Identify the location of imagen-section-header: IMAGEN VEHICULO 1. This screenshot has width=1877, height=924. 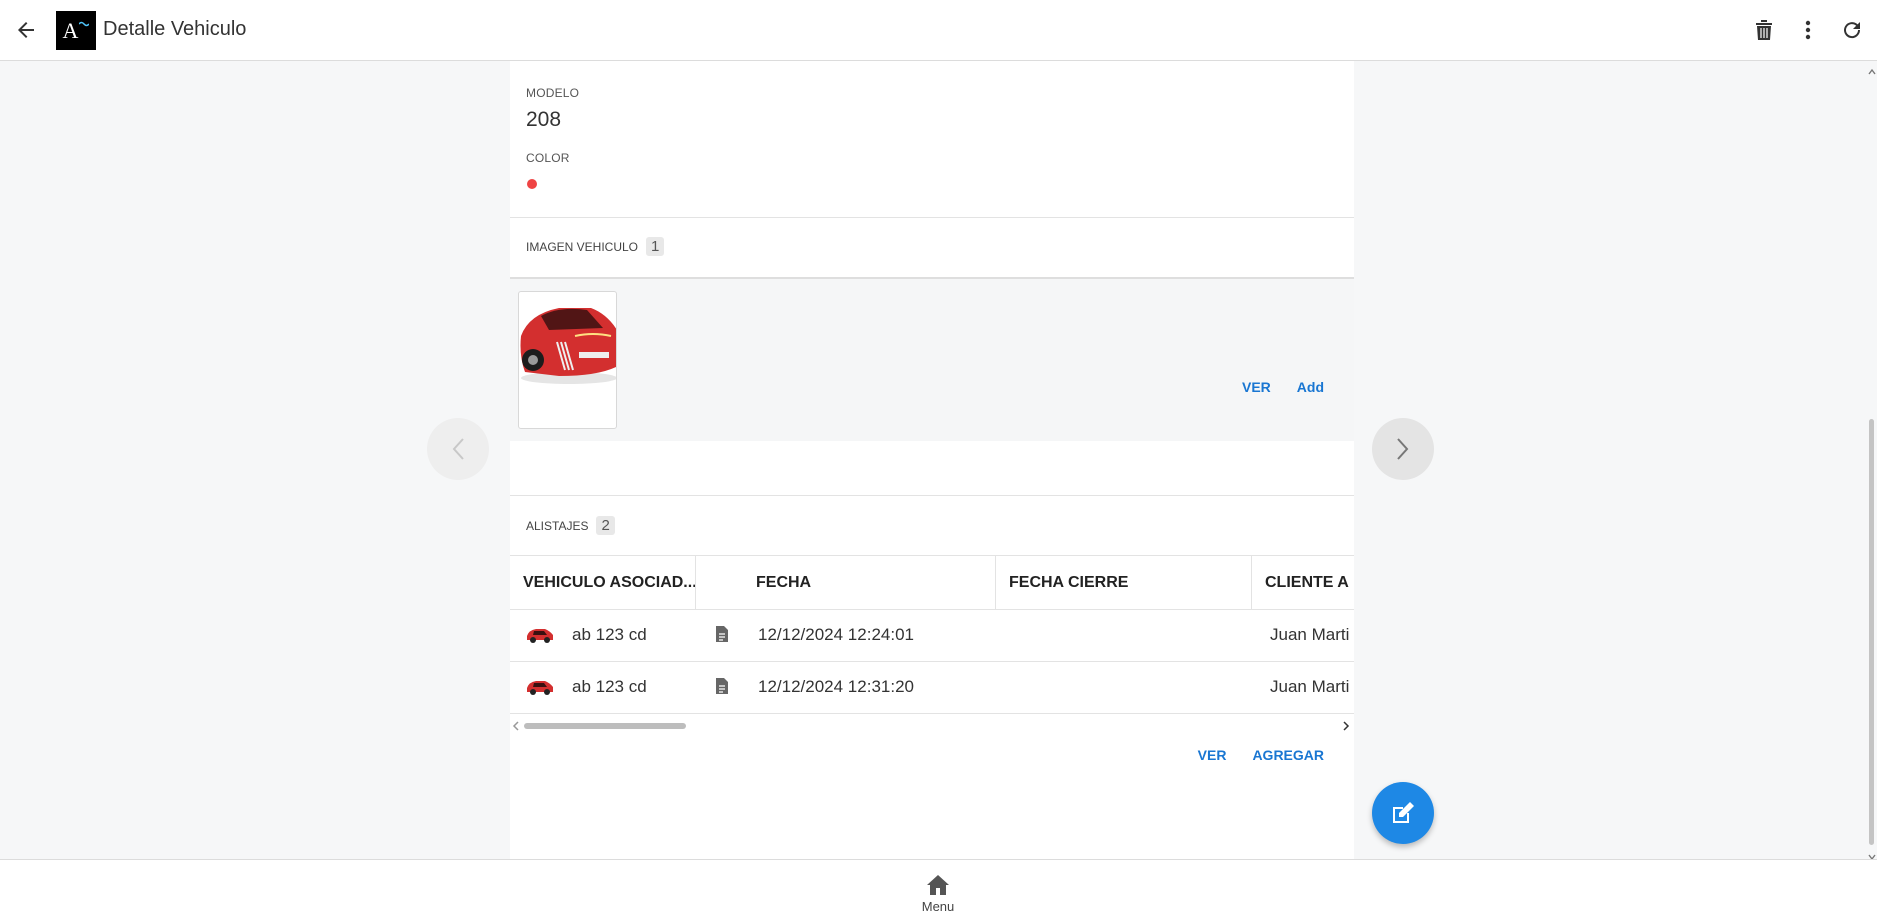
(595, 246).